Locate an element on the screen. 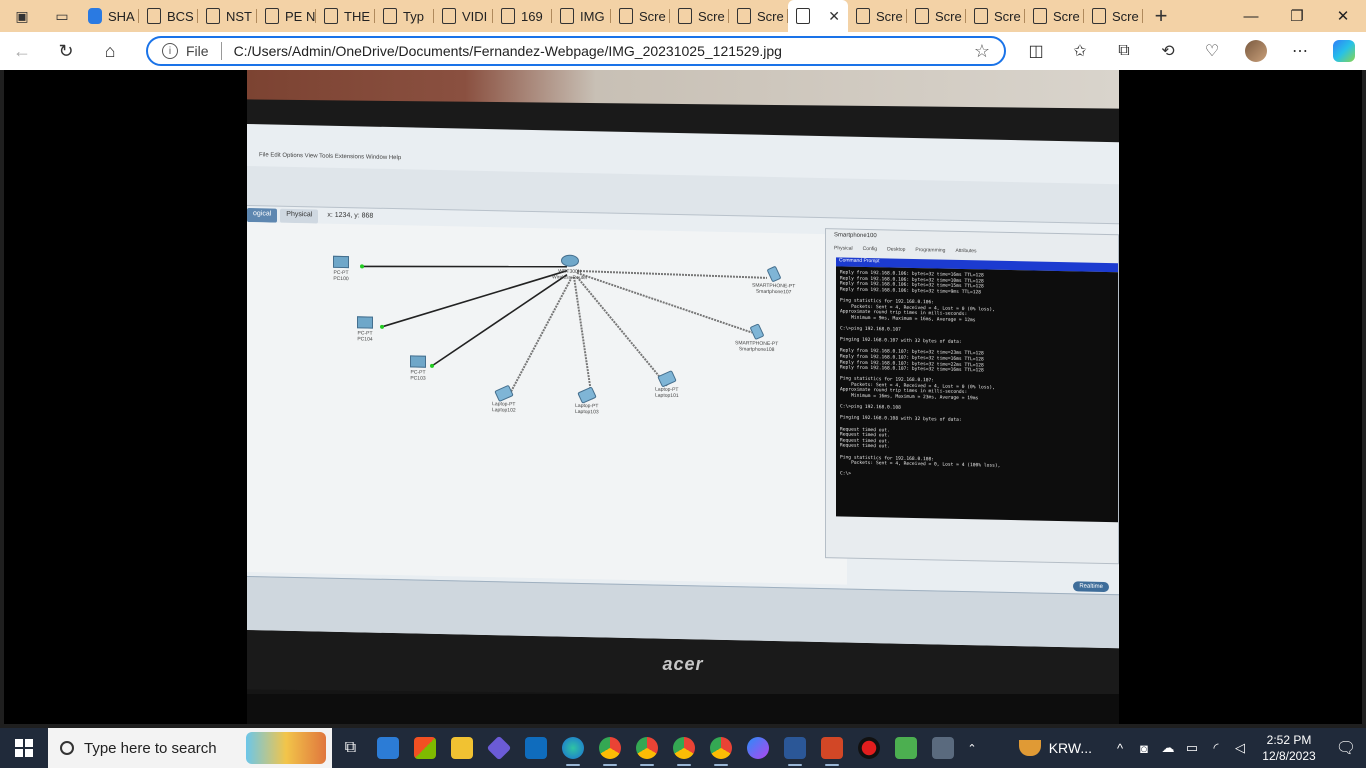  taskbar-clock: 2:52 PM 12/8/2023 is located at coordinates (1289, 748).